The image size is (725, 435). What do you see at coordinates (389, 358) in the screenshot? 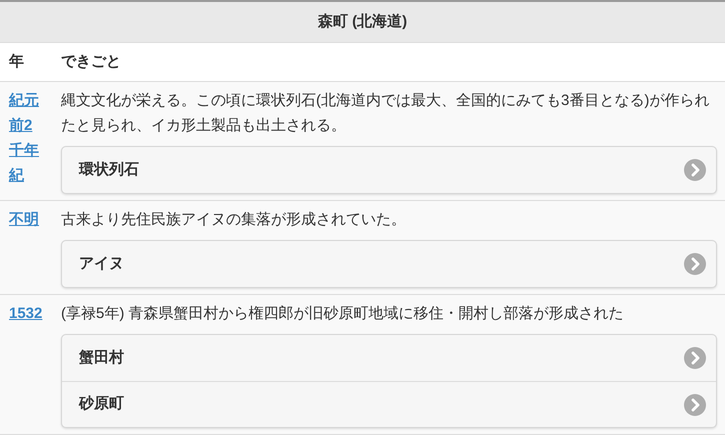
I see `link-list-item: 蟹田村` at bounding box center [389, 358].